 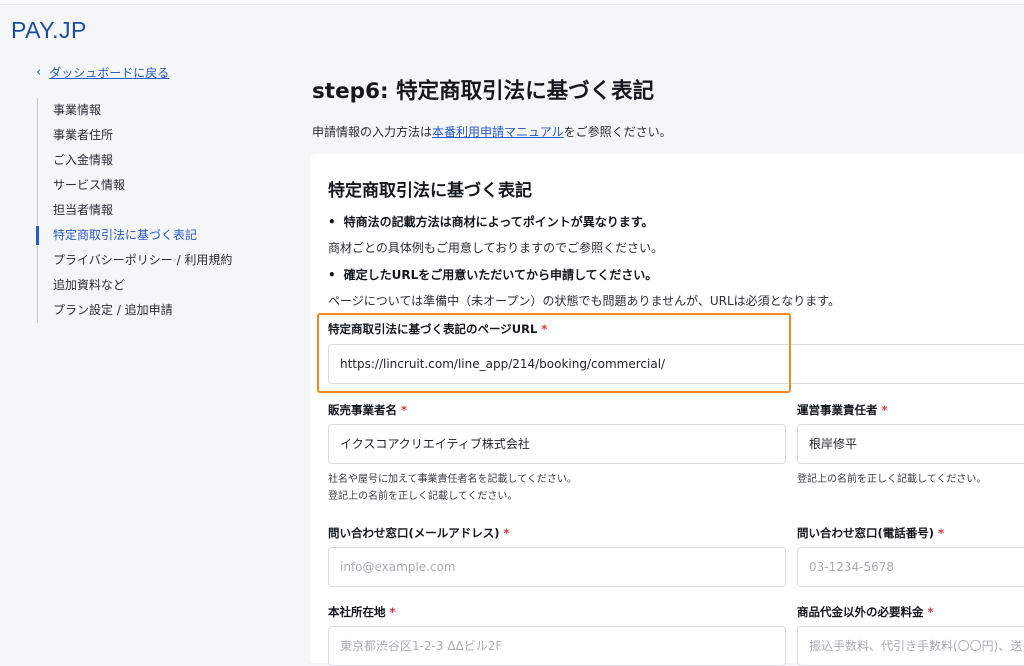 I want to click on sidebar-item-deposit-info: ご入金情報, so click(x=135, y=160).